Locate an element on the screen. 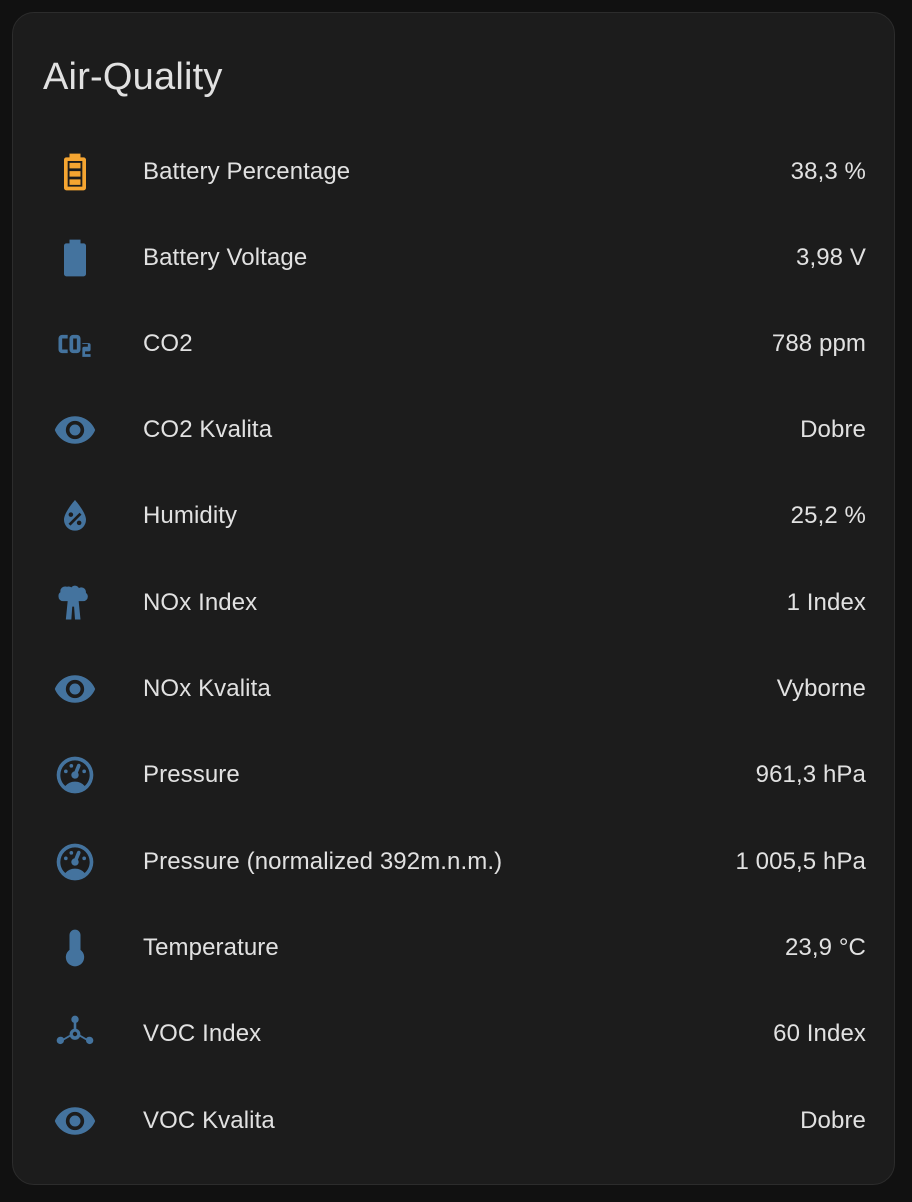 The width and height of the screenshot is (912, 1202). smoke-stacks-icon is located at coordinates (75, 603).